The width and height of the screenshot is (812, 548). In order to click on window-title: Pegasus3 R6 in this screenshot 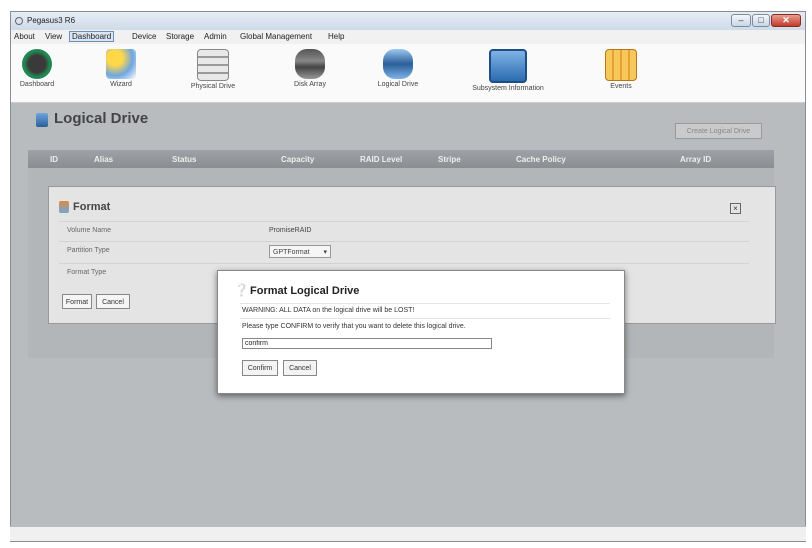, I will do `click(51, 20)`.